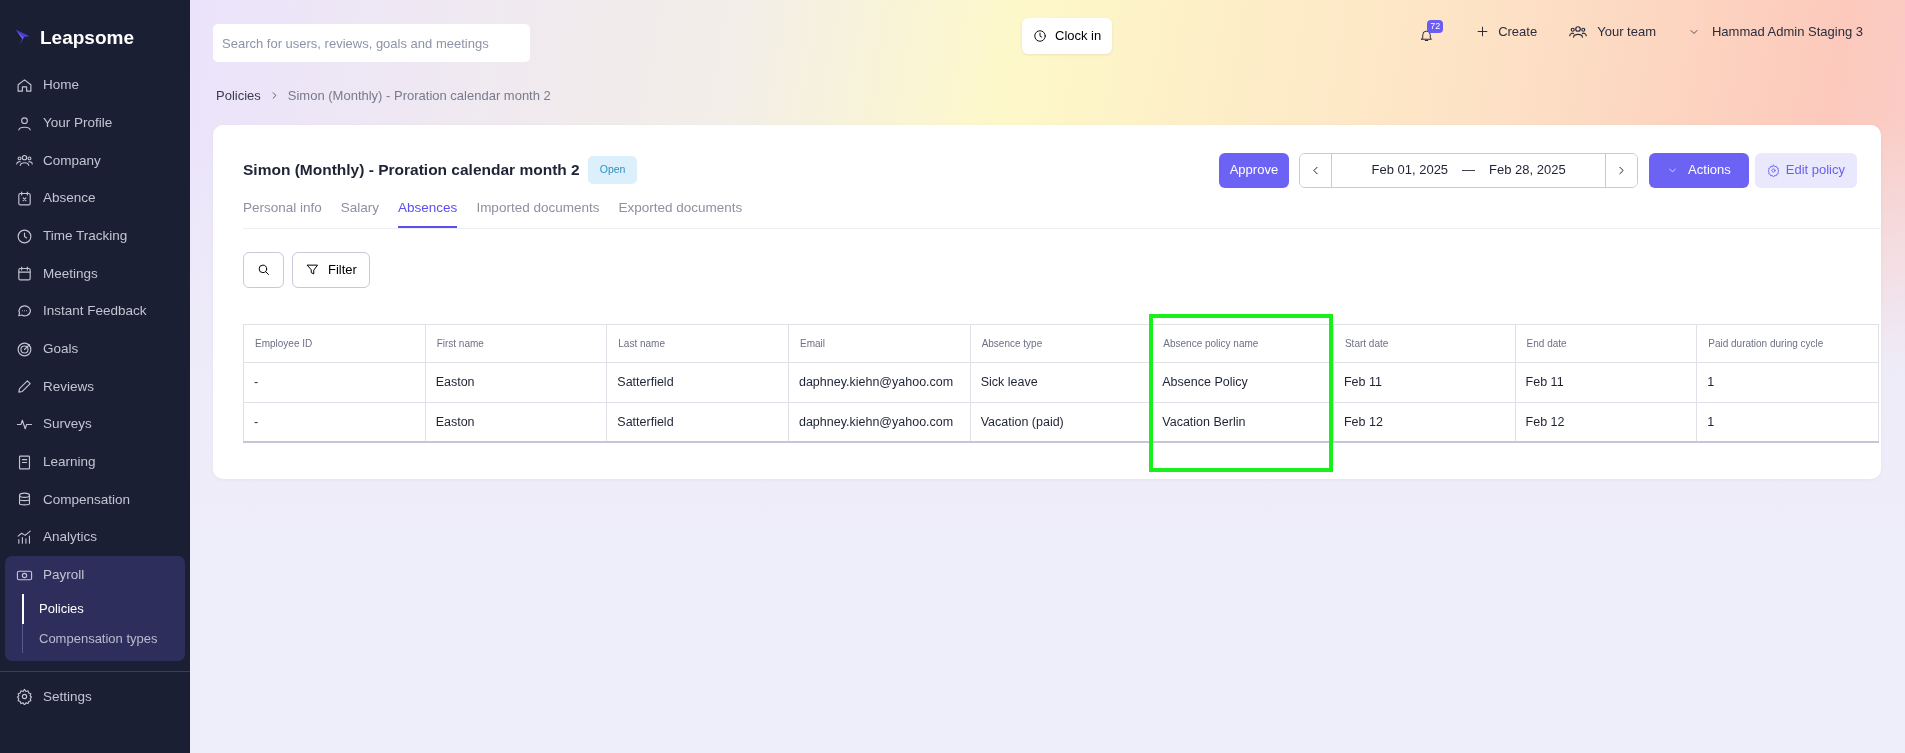 Image resolution: width=1905 pixels, height=753 pixels. What do you see at coordinates (1787, 343) in the screenshot?
I see `column-header: Paid duration during cycle` at bounding box center [1787, 343].